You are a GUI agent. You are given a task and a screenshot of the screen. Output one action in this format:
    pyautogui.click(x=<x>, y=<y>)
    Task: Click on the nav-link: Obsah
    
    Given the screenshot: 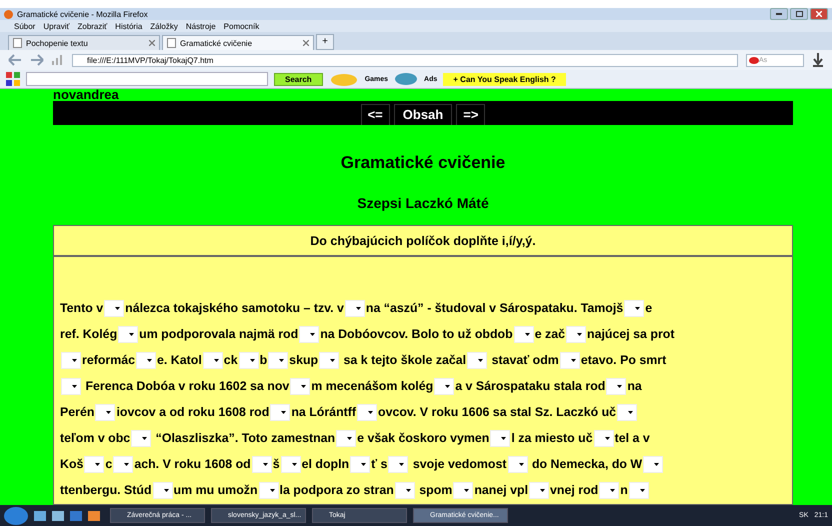 What is the action you would take?
    pyautogui.click(x=423, y=114)
    